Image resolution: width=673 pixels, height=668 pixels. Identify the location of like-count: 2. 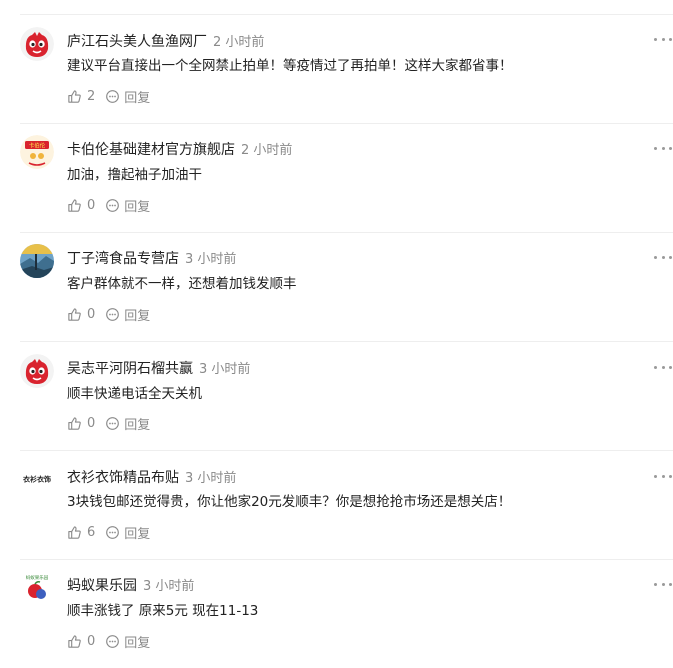
(91, 96).